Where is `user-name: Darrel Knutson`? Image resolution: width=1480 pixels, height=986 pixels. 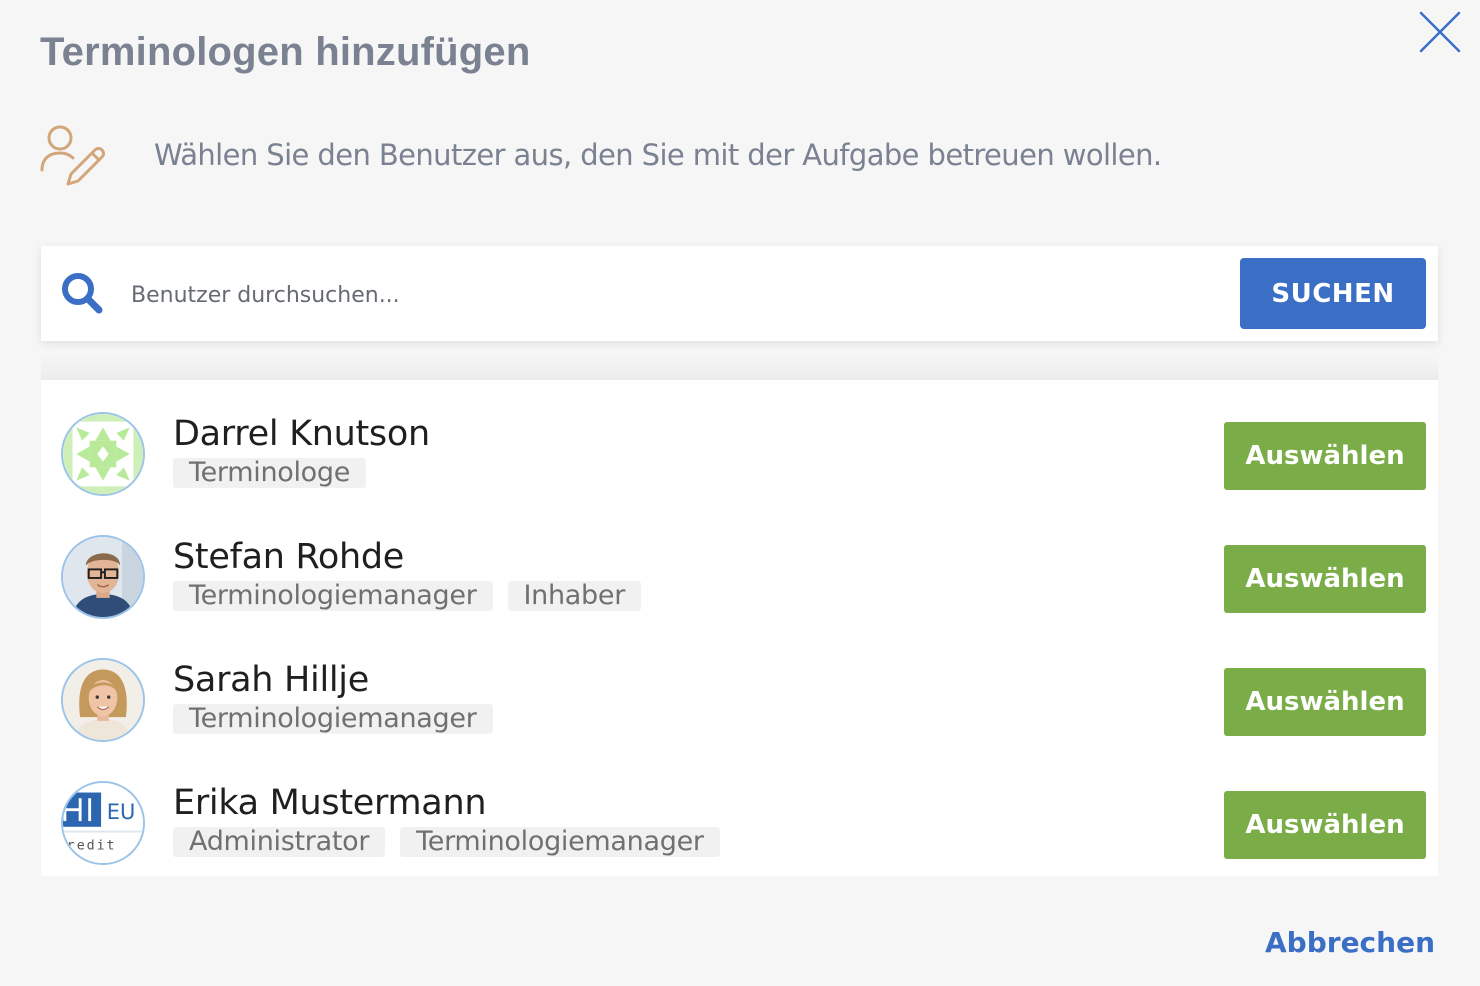
user-name: Darrel Knutson is located at coordinates (301, 434).